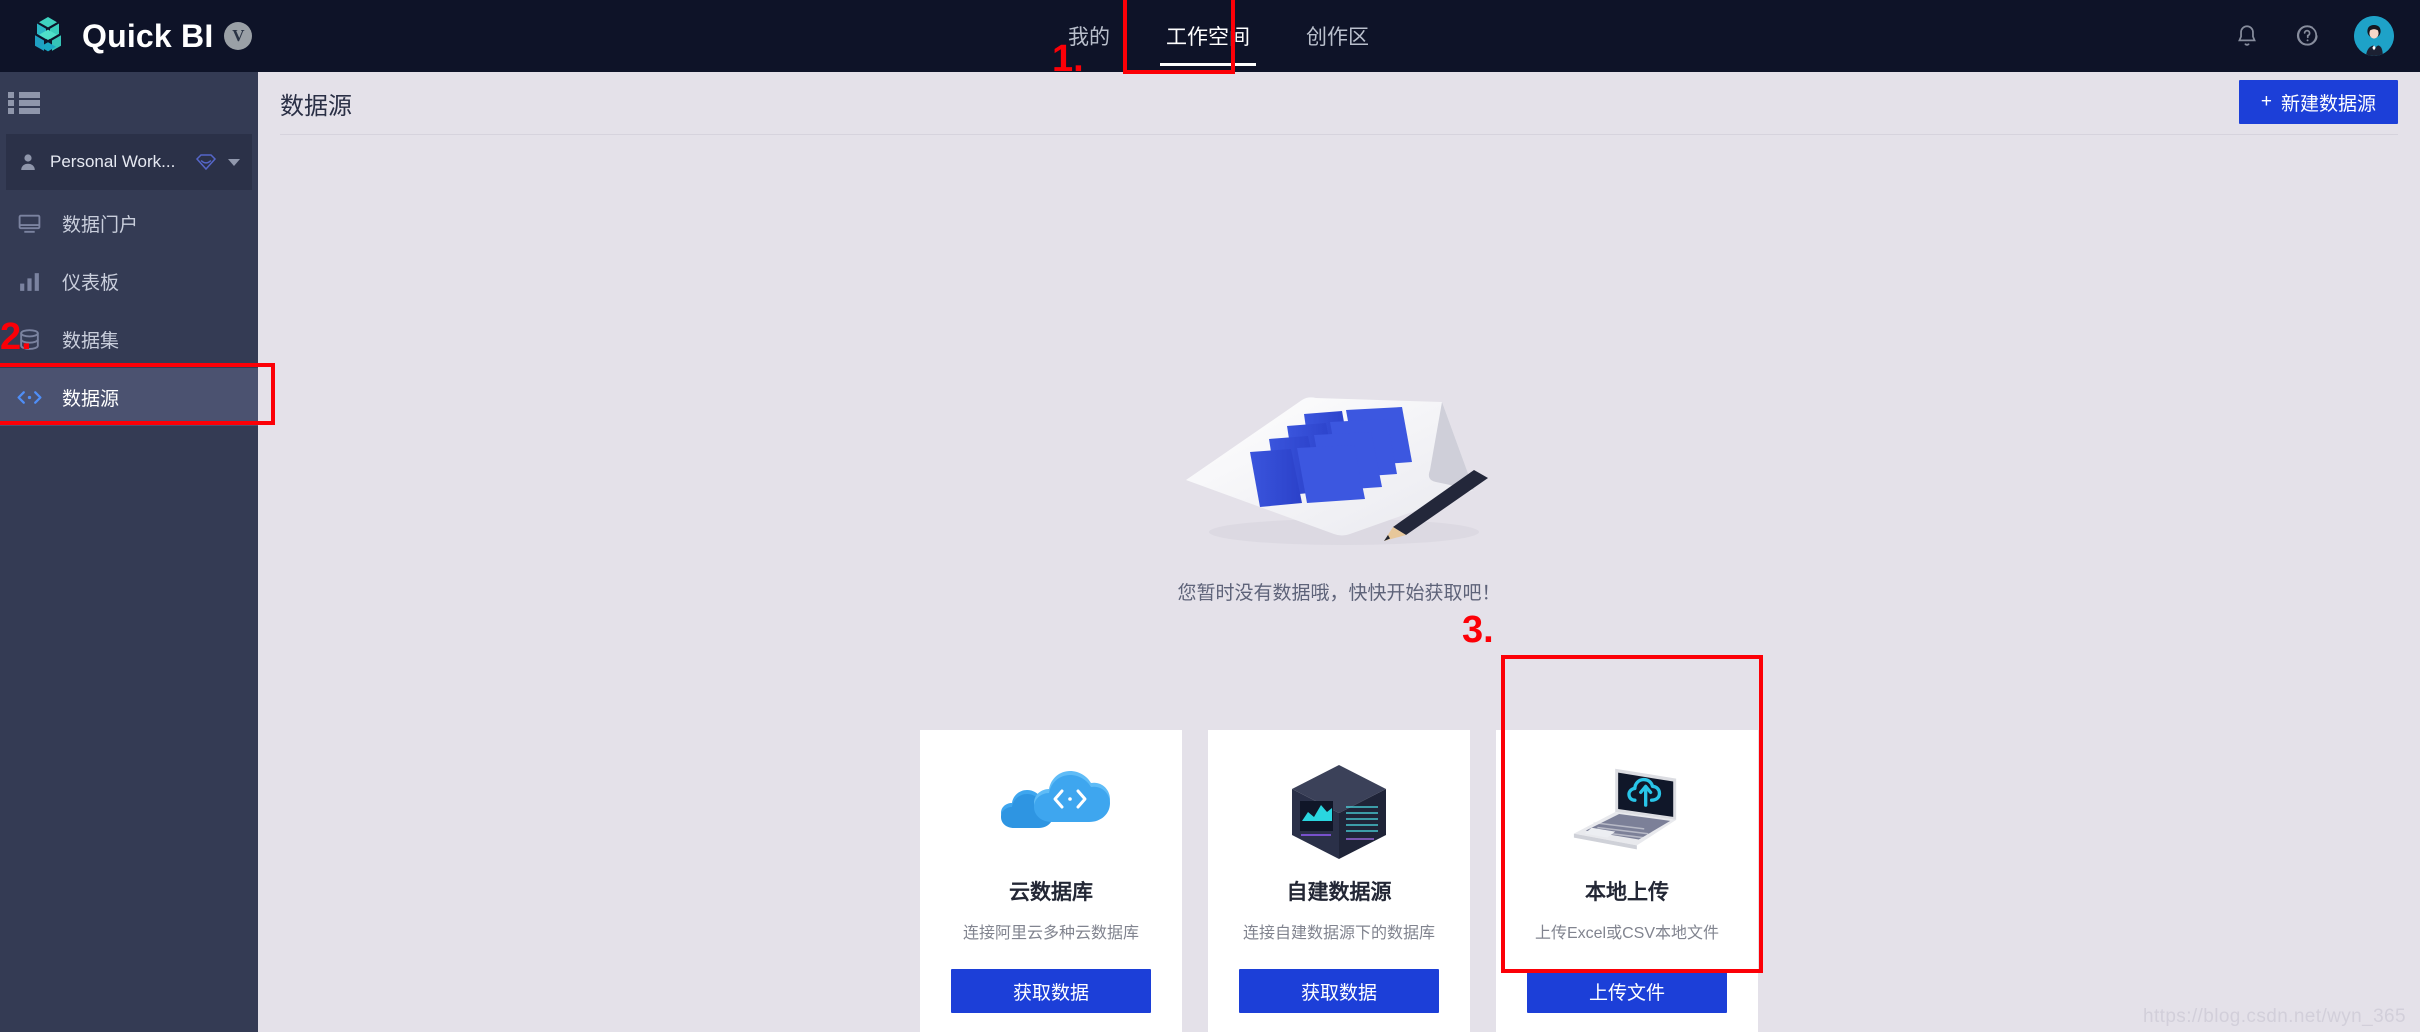 The height and width of the screenshot is (1032, 2420). I want to click on nav-item-creation: 创作区, so click(1337, 36).